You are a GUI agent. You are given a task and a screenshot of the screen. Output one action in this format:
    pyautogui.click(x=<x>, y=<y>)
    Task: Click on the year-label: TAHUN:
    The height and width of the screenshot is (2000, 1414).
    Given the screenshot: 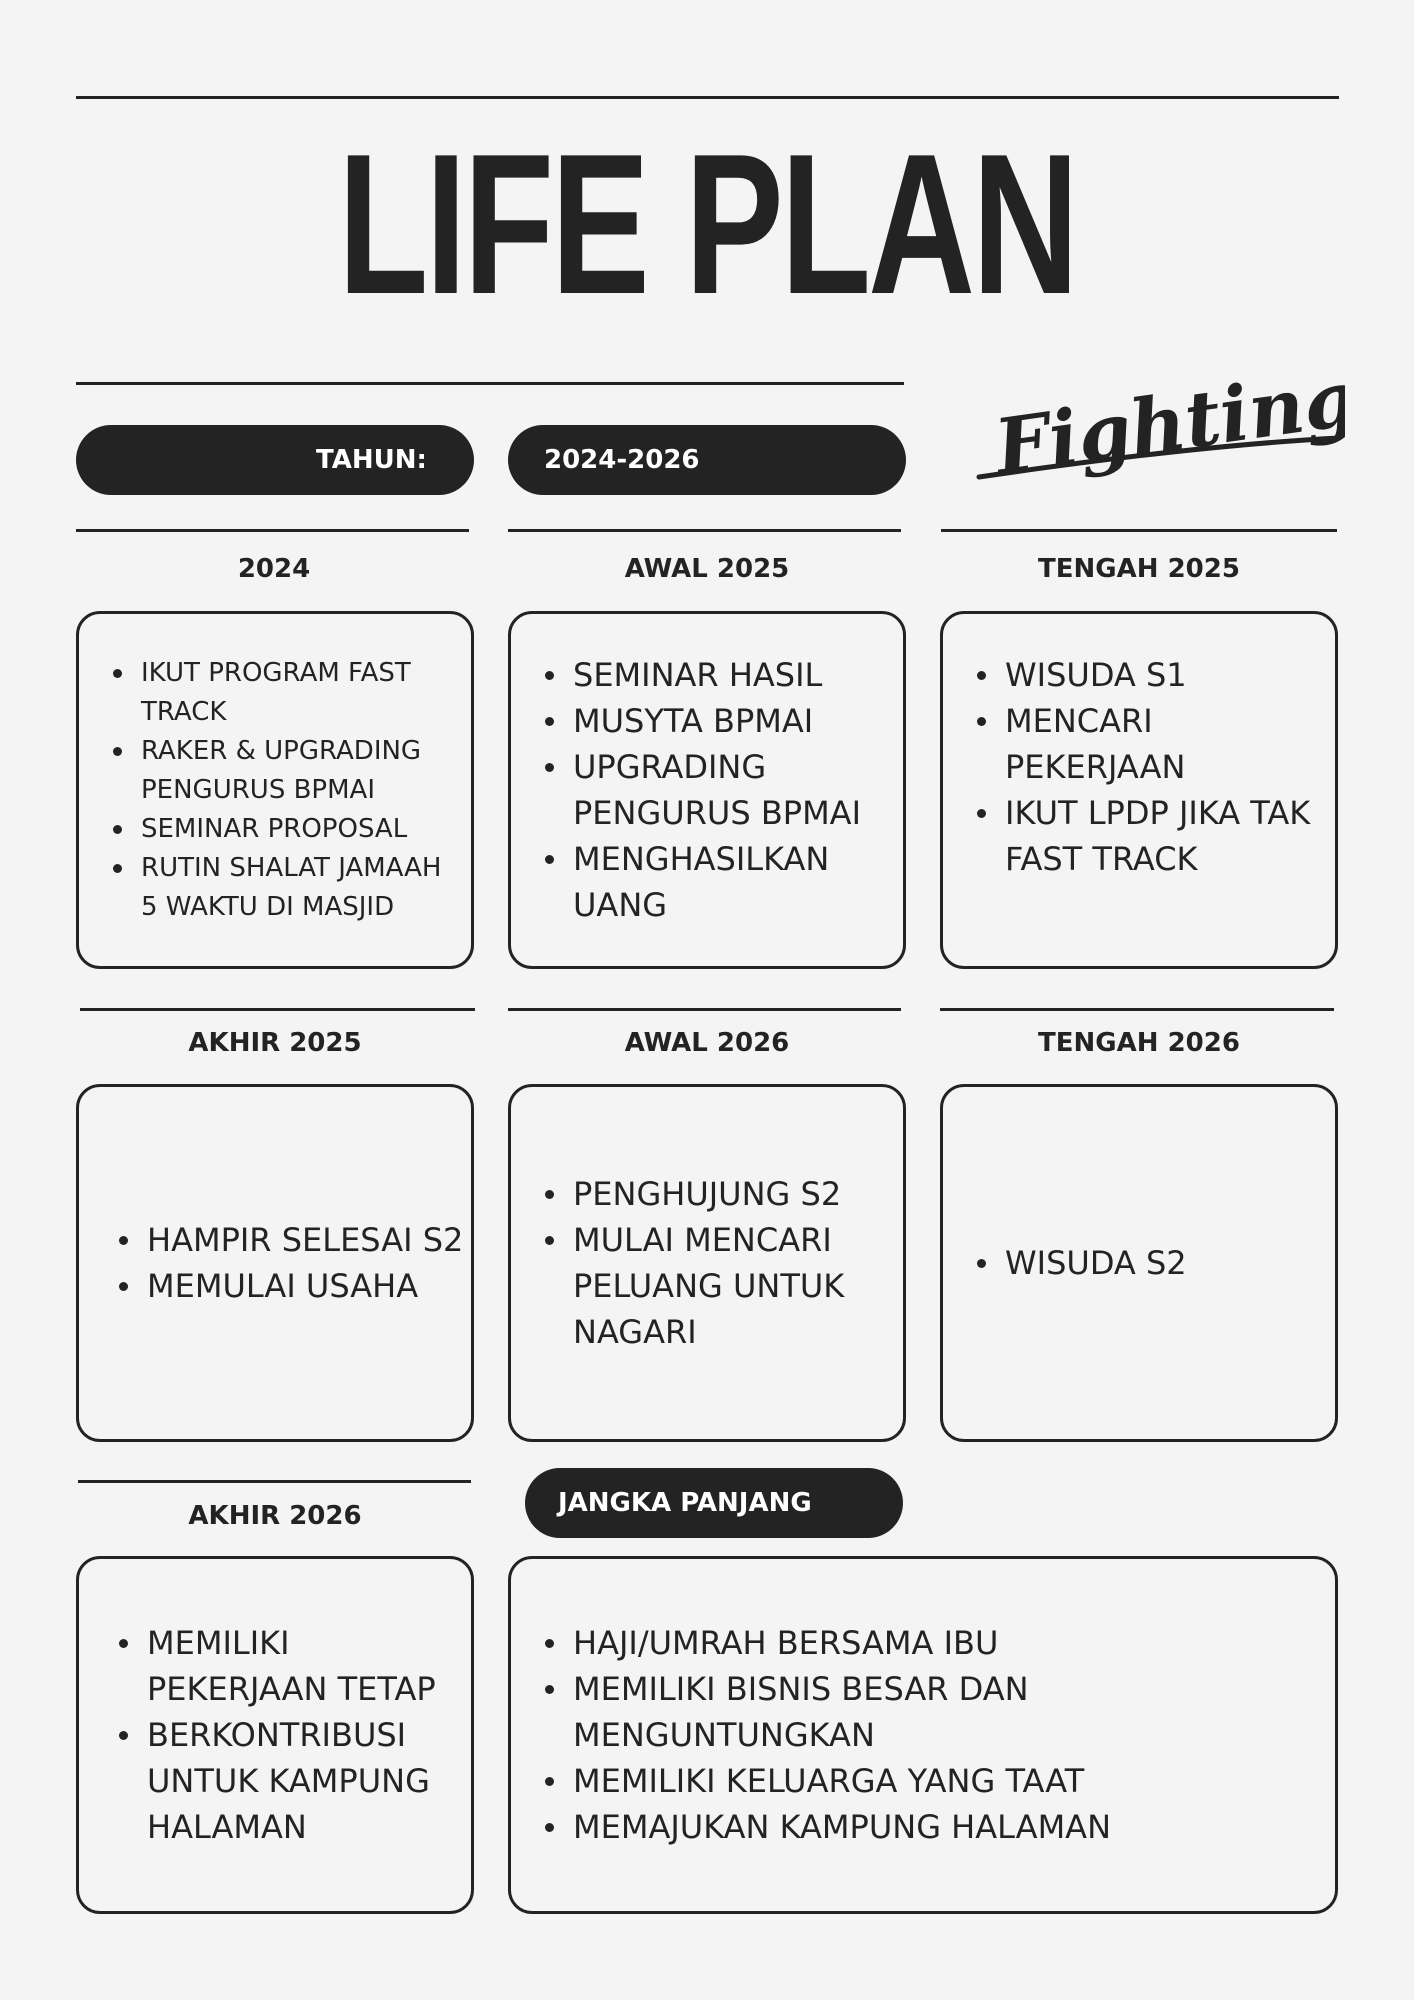 What is the action you would take?
    pyautogui.click(x=371, y=460)
    